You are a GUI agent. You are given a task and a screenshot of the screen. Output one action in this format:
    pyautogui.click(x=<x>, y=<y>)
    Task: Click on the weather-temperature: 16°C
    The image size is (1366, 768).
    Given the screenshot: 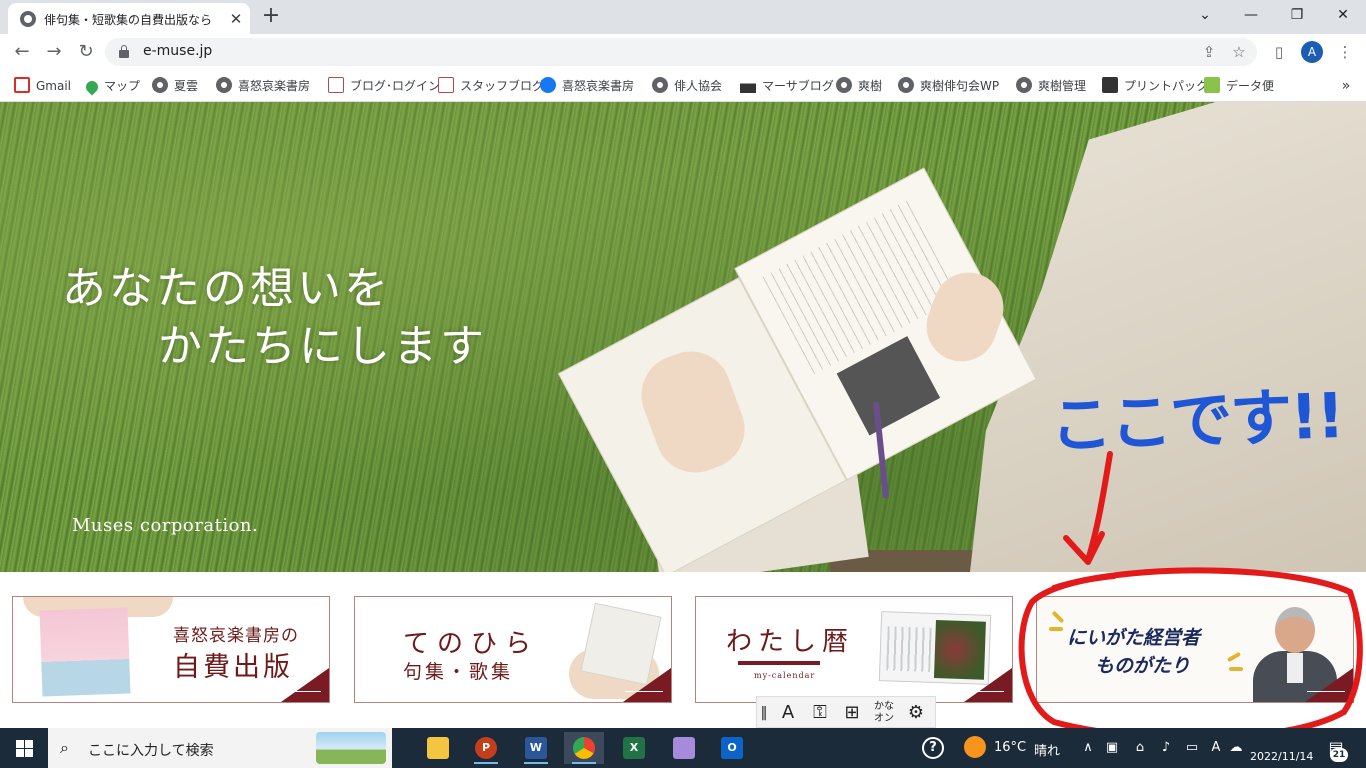 What is the action you would take?
    pyautogui.click(x=1010, y=747)
    